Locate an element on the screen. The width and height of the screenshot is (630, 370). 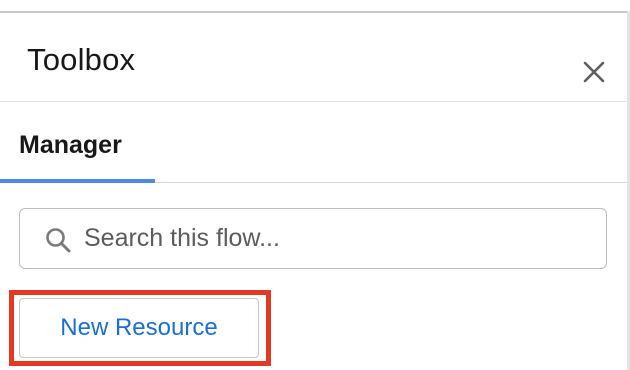
panel-title: Toolbox is located at coordinates (81, 59).